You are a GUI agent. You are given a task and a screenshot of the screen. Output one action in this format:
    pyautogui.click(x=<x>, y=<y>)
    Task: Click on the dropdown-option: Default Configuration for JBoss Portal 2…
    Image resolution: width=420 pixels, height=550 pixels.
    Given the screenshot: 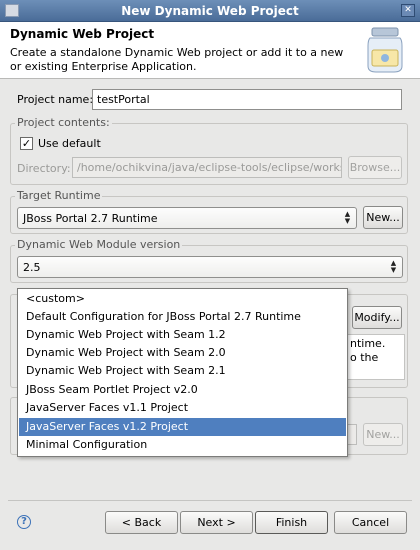 What is the action you would take?
    pyautogui.click(x=182, y=317)
    